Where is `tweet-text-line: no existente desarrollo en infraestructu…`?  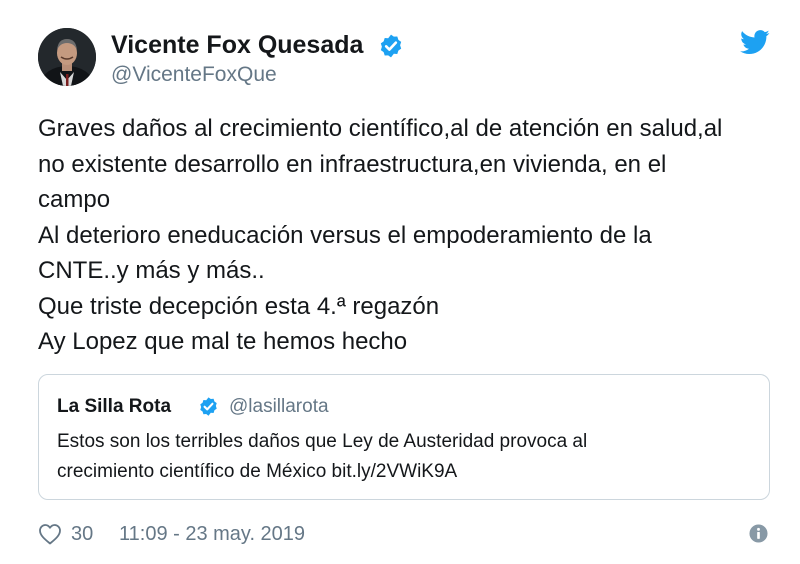
tweet-text-line: no existente desarrollo en infraestructu… is located at coordinates (352, 164).